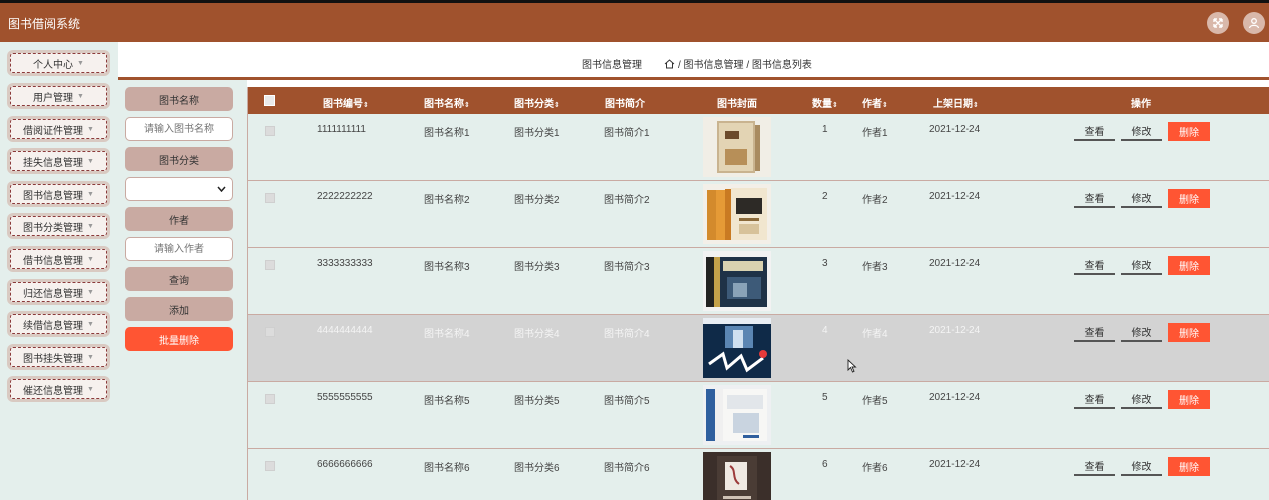  Describe the element at coordinates (58, 226) in the screenshot. I see `sidebar-item-book-category: 图书分类管理 ▼` at that location.